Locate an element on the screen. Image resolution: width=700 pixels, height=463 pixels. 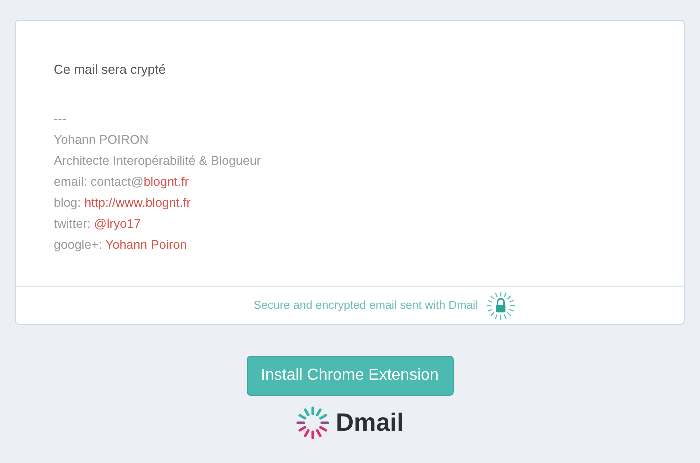
signature-line: google+: Yohann Poiron is located at coordinates (121, 245).